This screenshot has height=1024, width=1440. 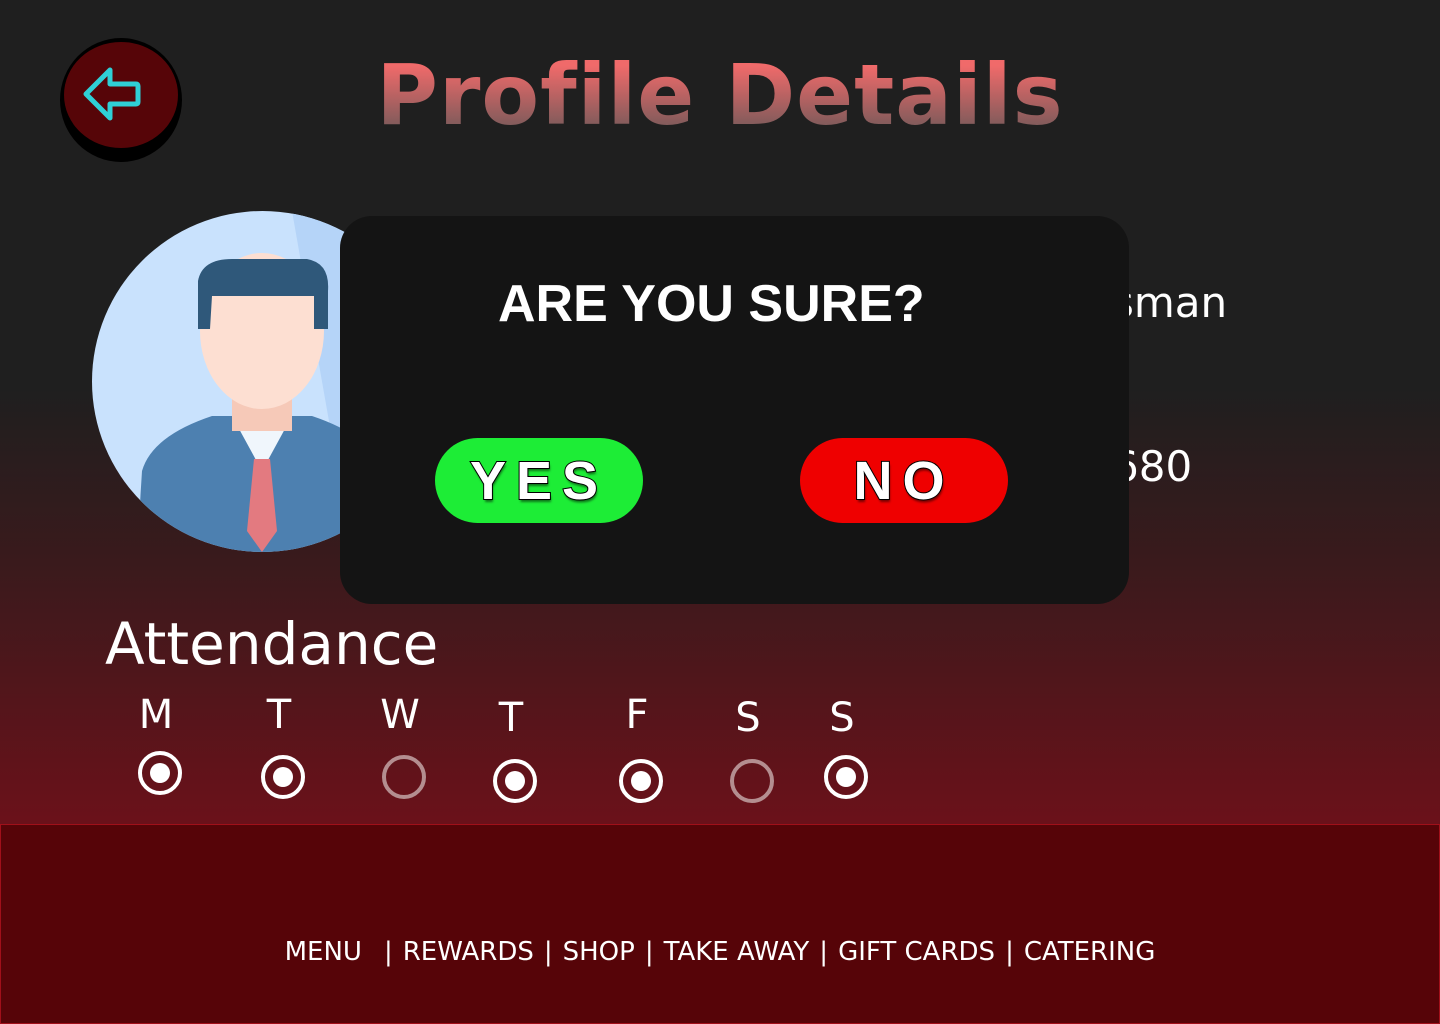 I want to click on nav-link-take-away: TAKE AWAY, so click(x=737, y=952).